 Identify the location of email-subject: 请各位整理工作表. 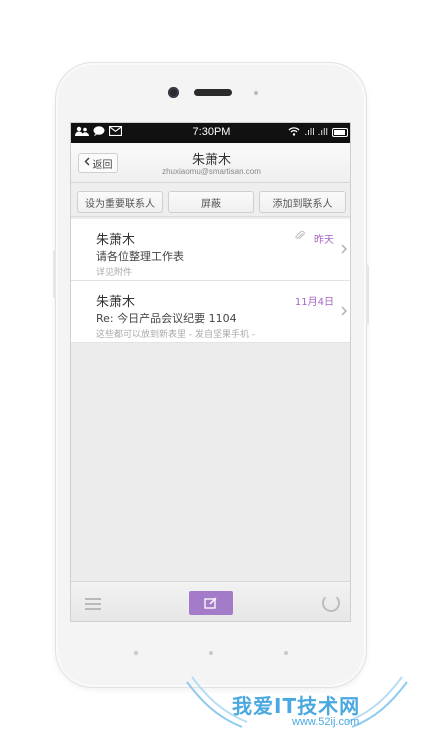
(140, 256).